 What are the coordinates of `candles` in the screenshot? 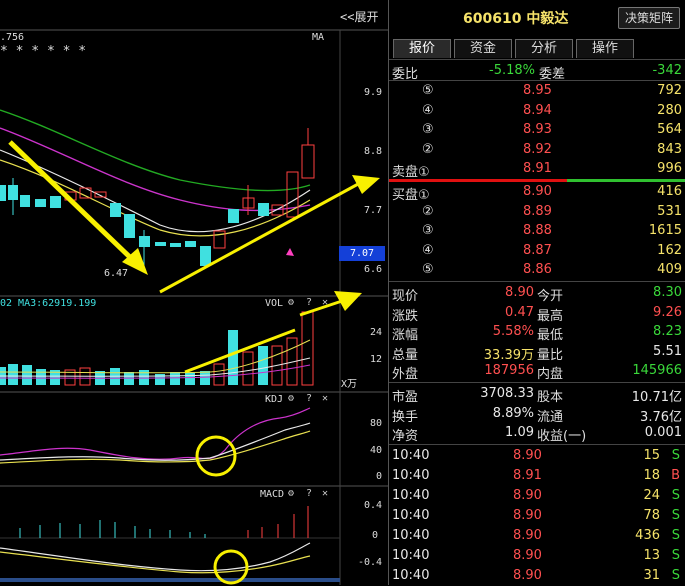 It's located at (157, 200).